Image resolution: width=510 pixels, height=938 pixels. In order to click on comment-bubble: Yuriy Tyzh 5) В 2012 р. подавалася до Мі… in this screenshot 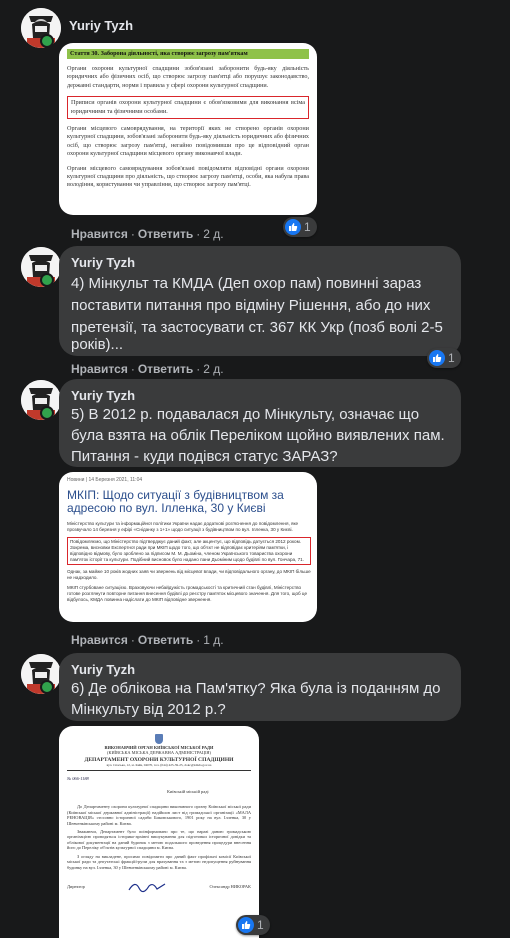, I will do `click(260, 423)`.